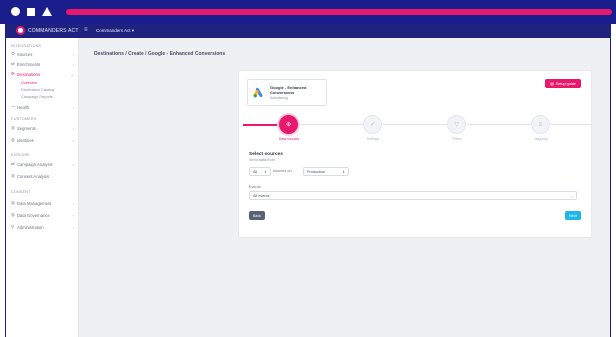 The height and width of the screenshot is (337, 616). What do you see at coordinates (24, 119) in the screenshot?
I see `sidebar-section-customers: CUSTOMERS` at bounding box center [24, 119].